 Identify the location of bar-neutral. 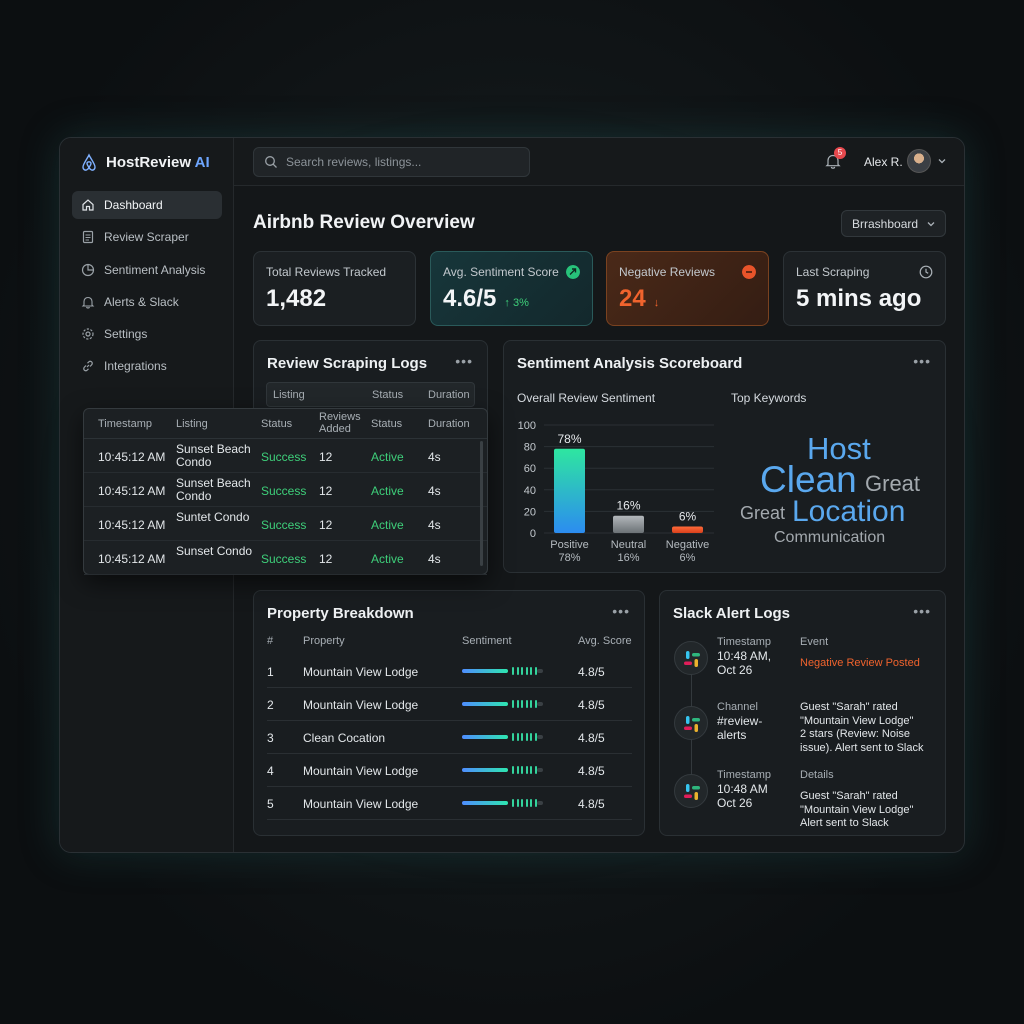
(628, 524).